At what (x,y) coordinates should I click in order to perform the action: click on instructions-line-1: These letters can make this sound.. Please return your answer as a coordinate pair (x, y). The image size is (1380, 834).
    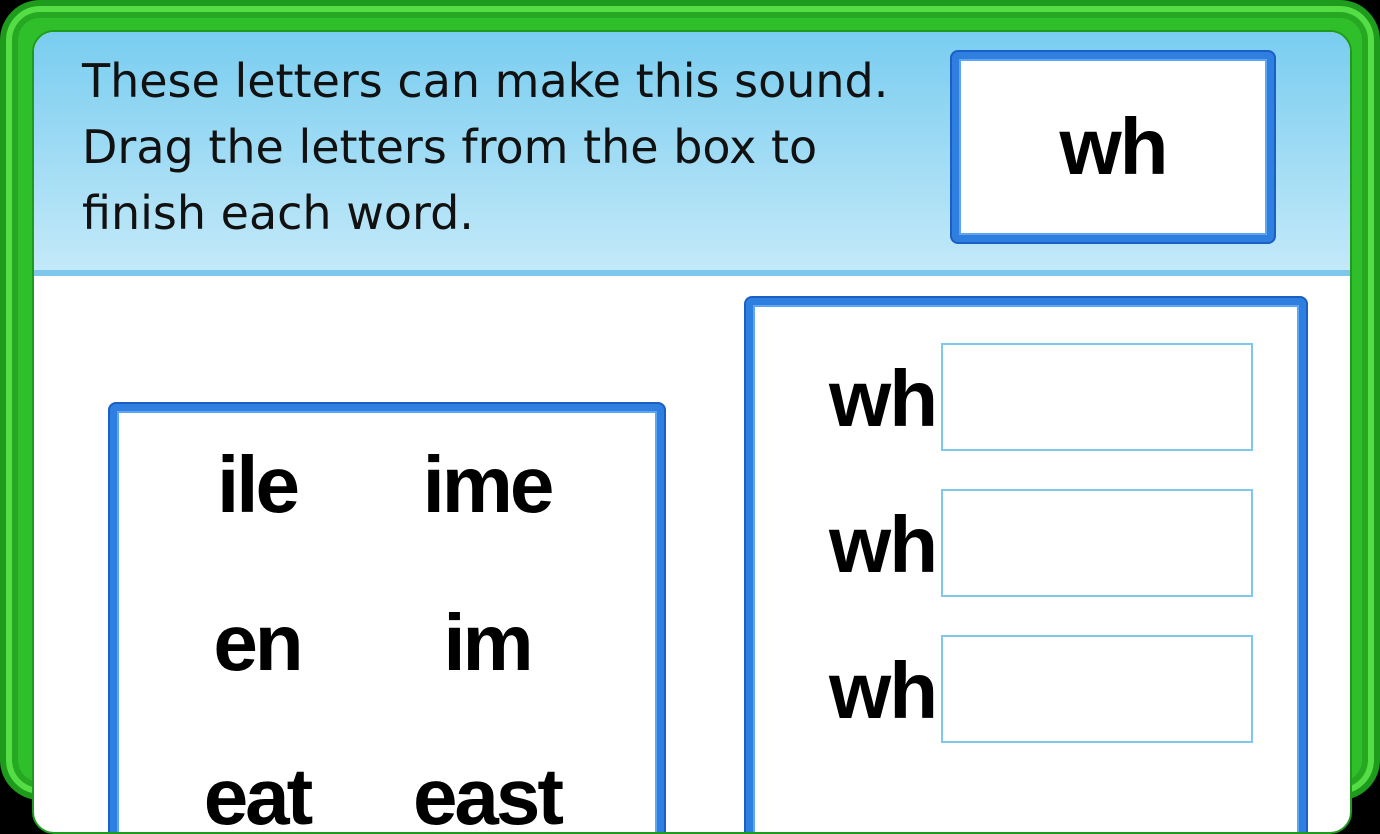
    Looking at the image, I should click on (485, 81).